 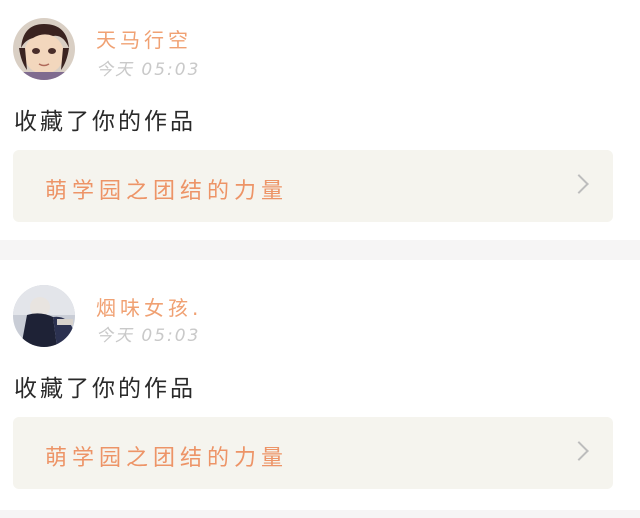 I want to click on avatar-illustration, so click(x=44, y=49).